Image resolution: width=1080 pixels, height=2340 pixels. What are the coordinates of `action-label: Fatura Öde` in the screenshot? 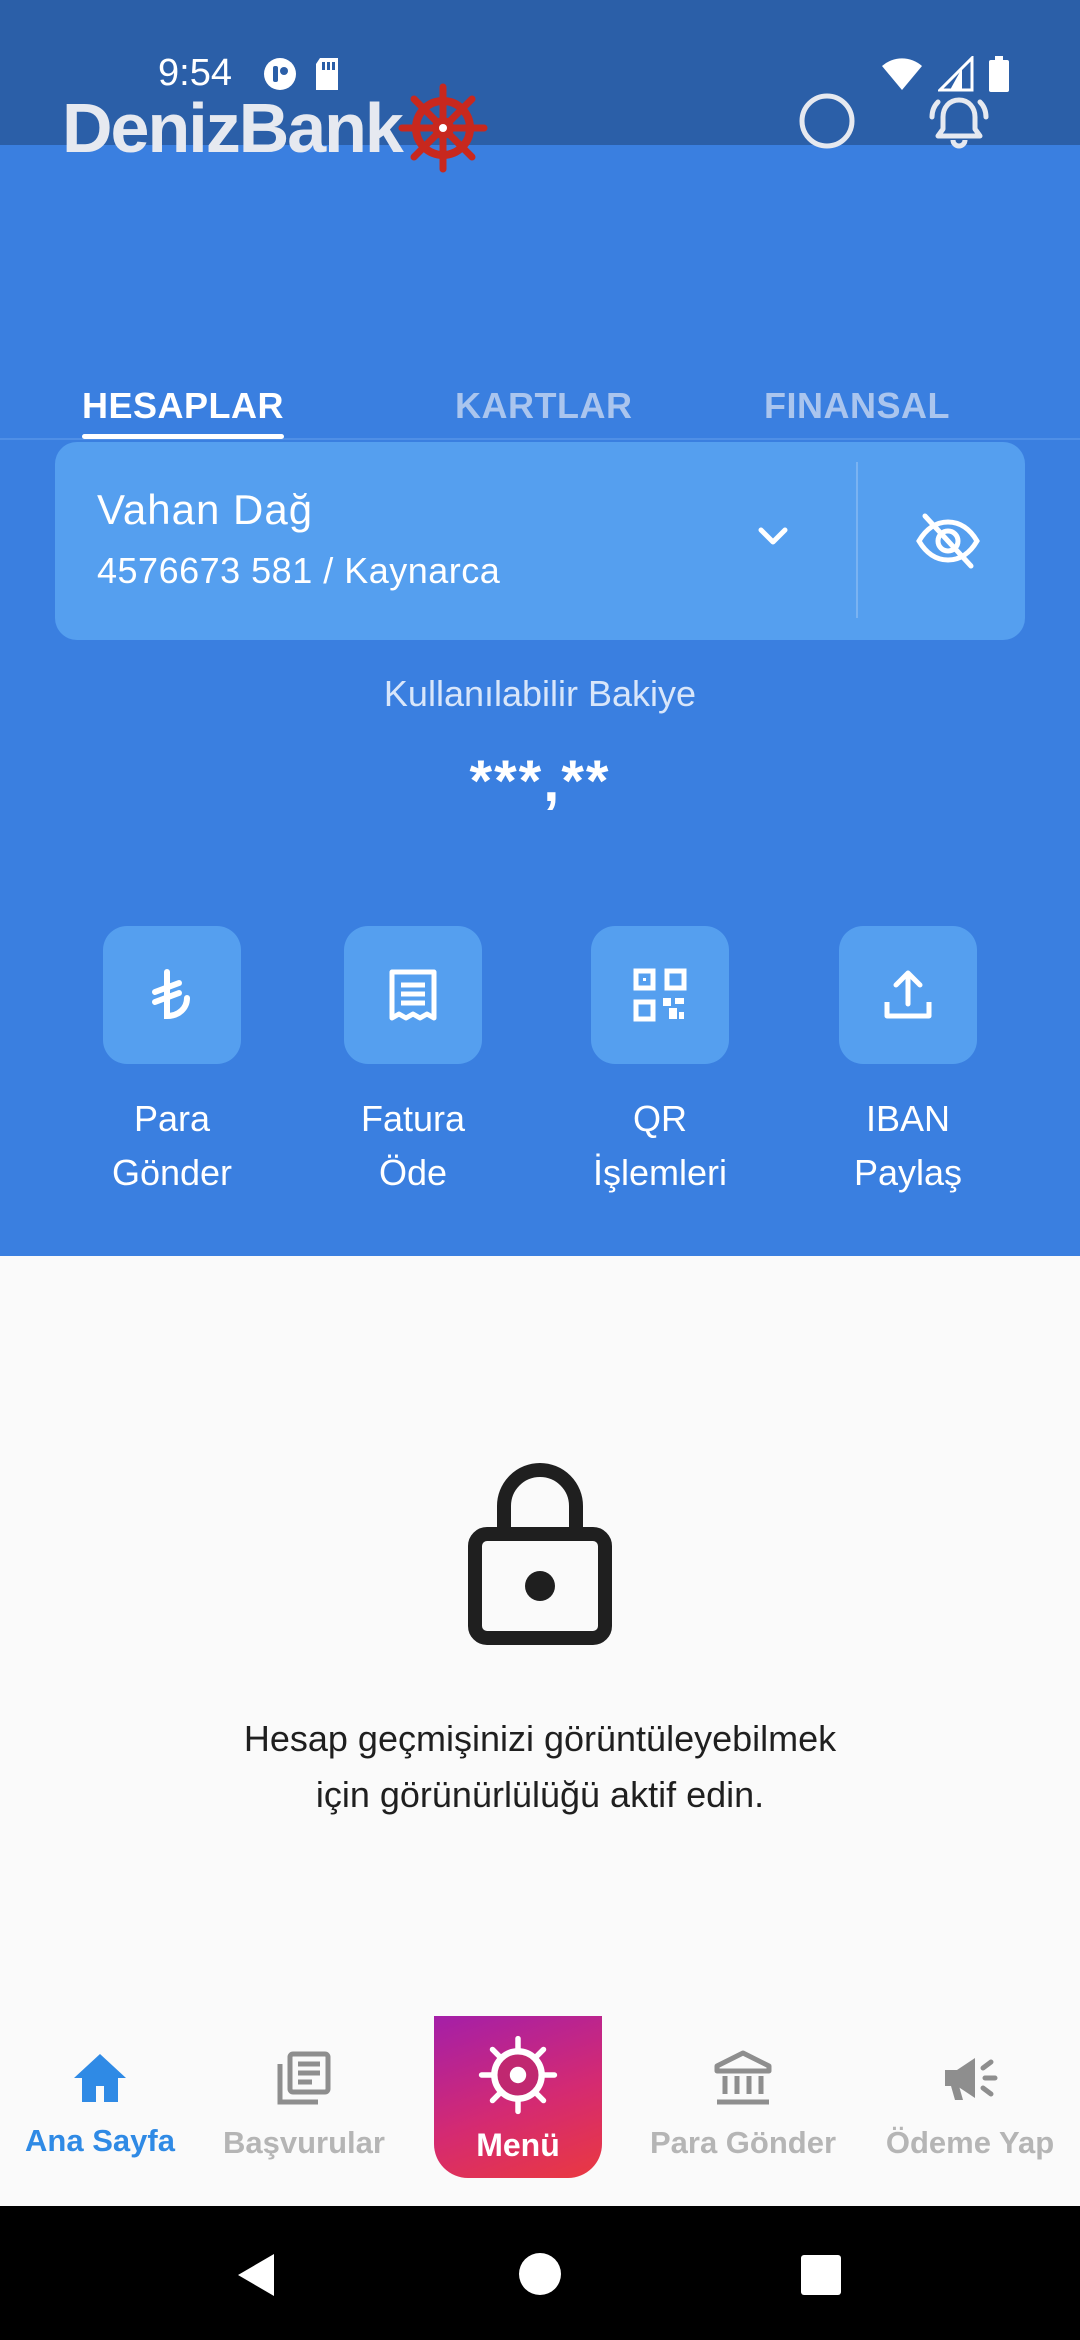 It's located at (413, 1145).